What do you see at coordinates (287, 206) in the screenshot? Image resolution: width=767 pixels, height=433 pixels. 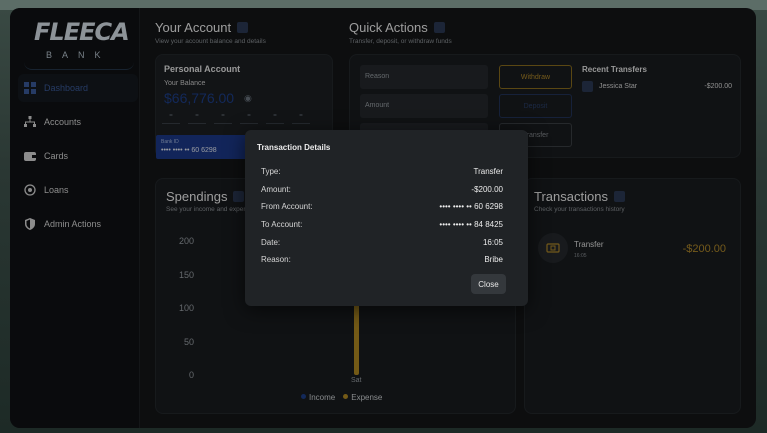 I see `detail-key: From Account:` at bounding box center [287, 206].